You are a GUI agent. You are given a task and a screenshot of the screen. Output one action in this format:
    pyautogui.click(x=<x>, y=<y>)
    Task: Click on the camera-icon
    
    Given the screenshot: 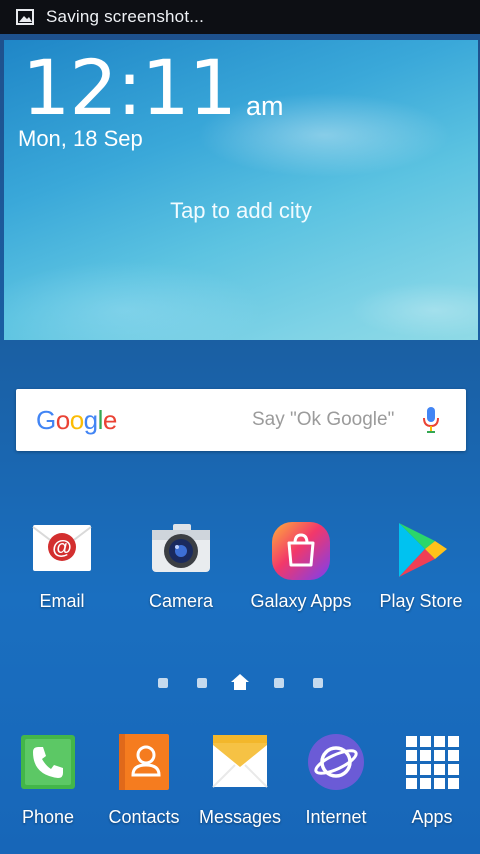 What is the action you would take?
    pyautogui.click(x=181, y=551)
    